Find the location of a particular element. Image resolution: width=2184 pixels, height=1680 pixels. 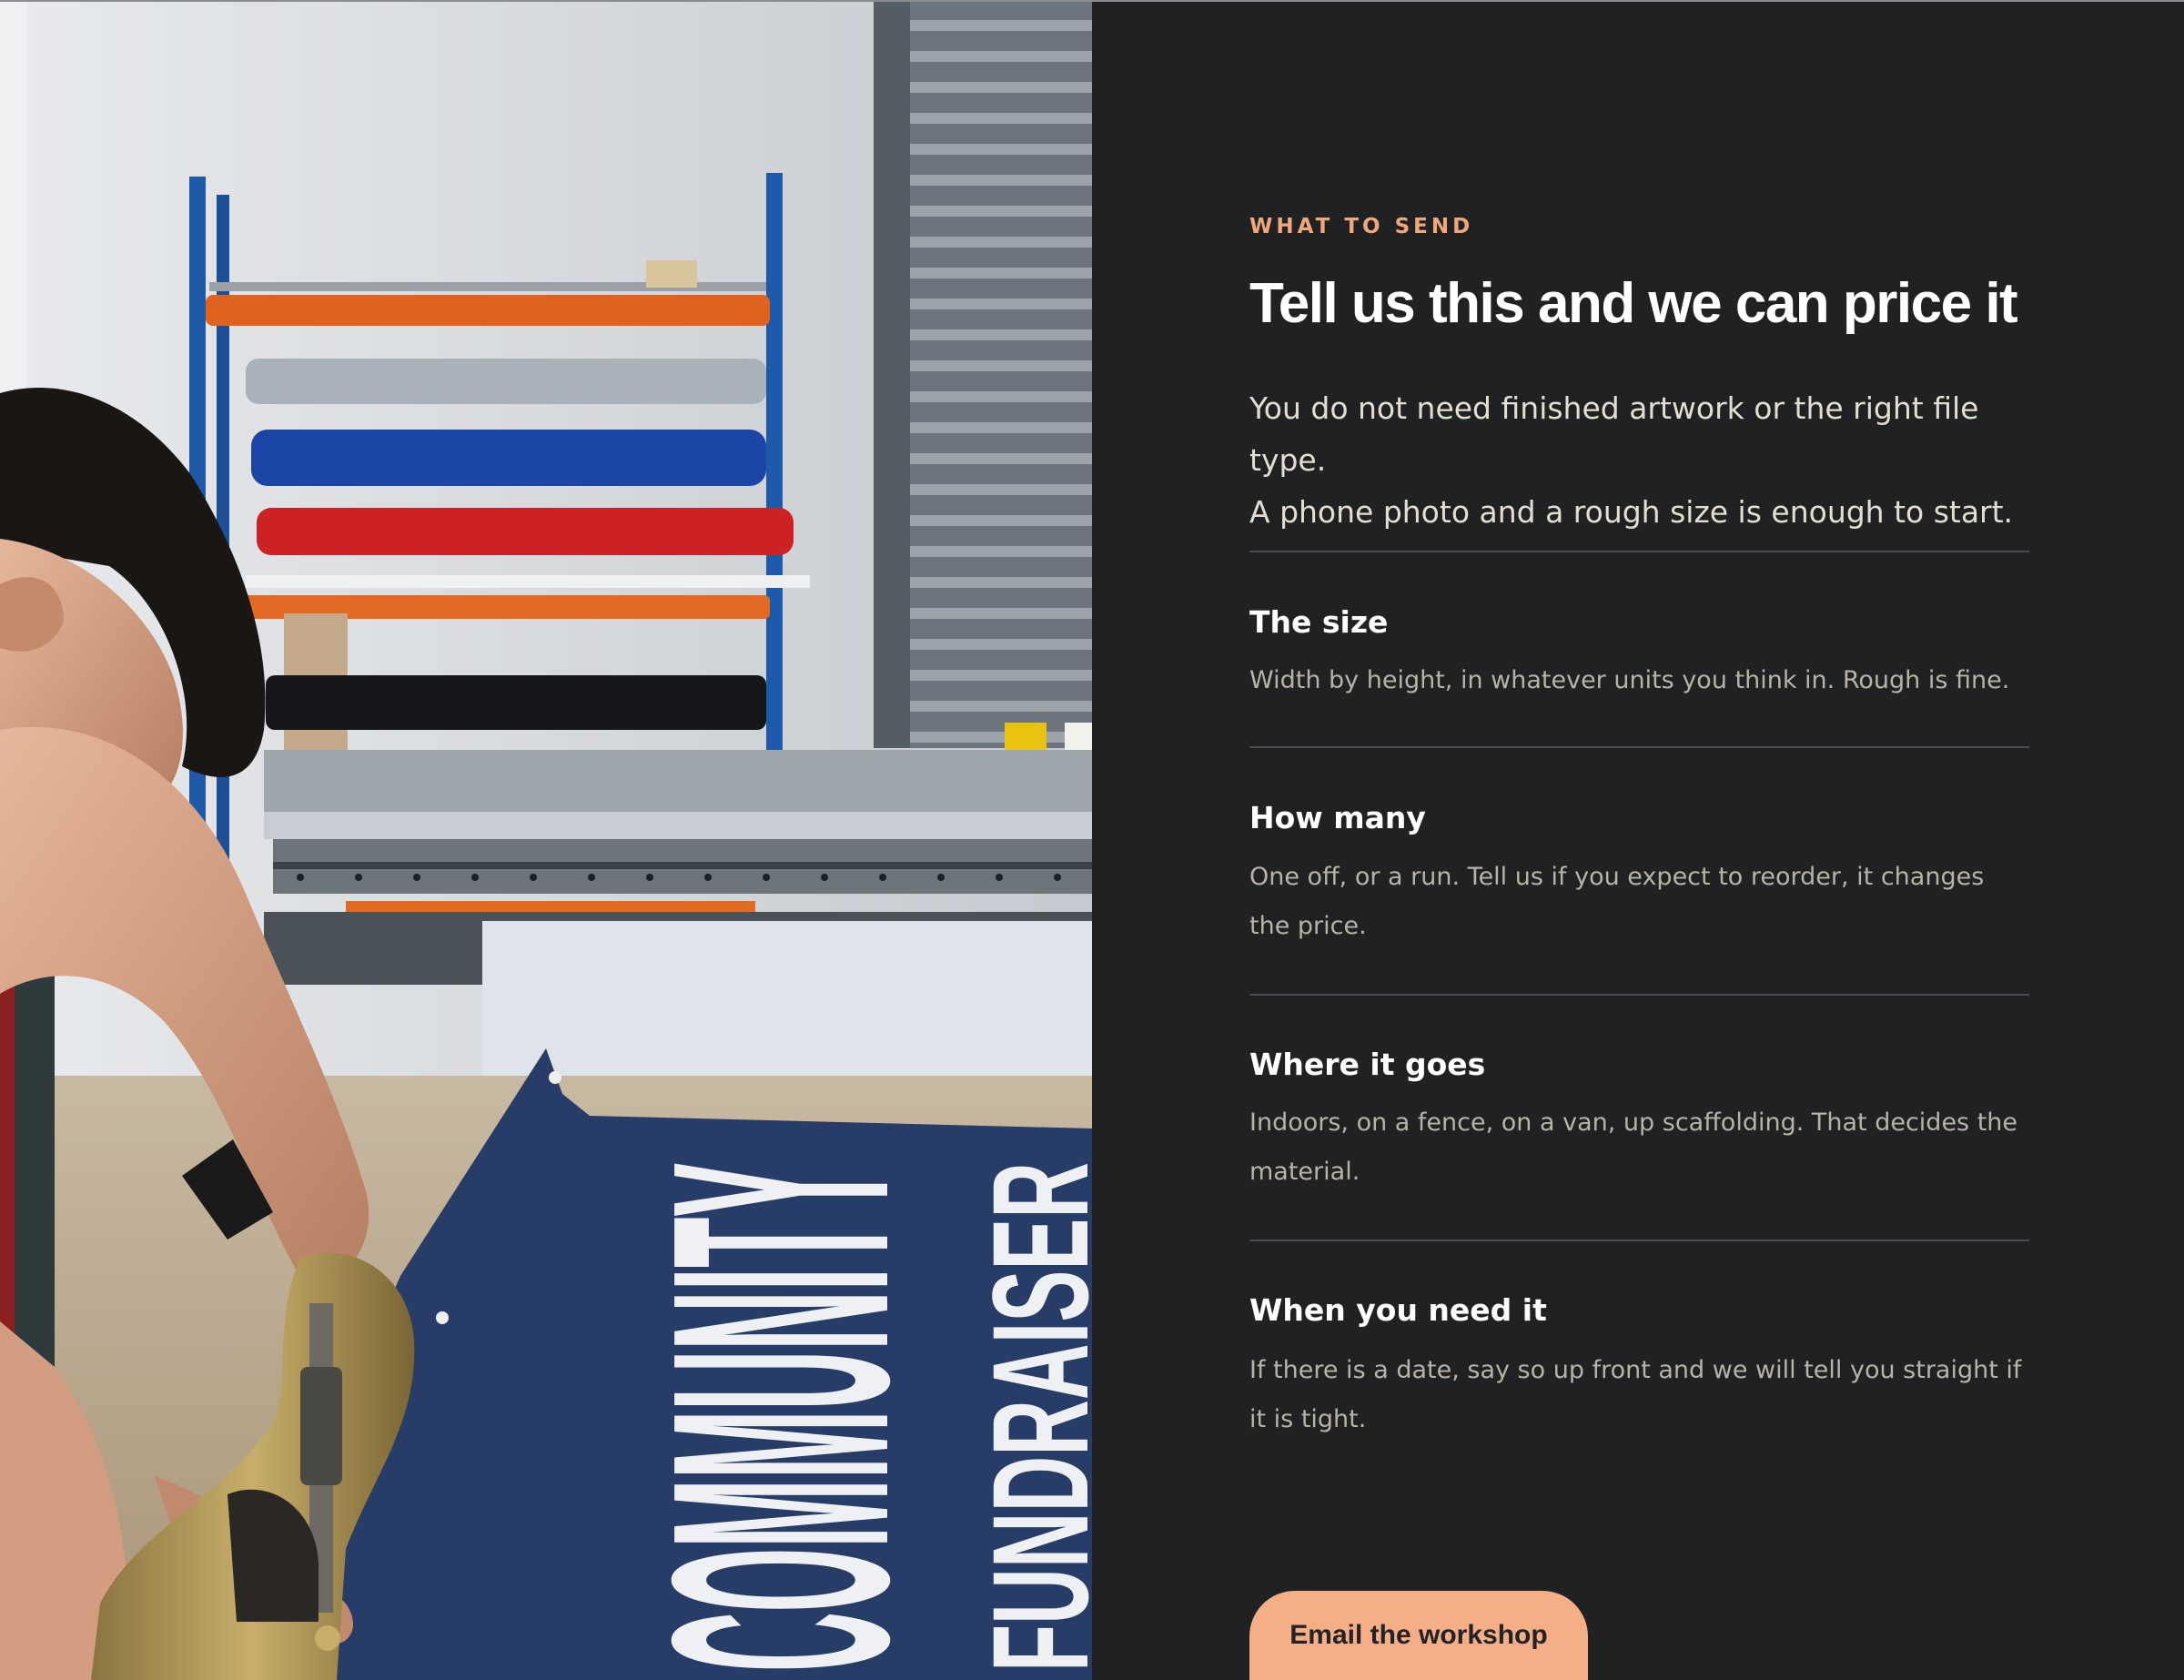

svg-text: FUNDRAISER is located at coordinates (1028, 1417).